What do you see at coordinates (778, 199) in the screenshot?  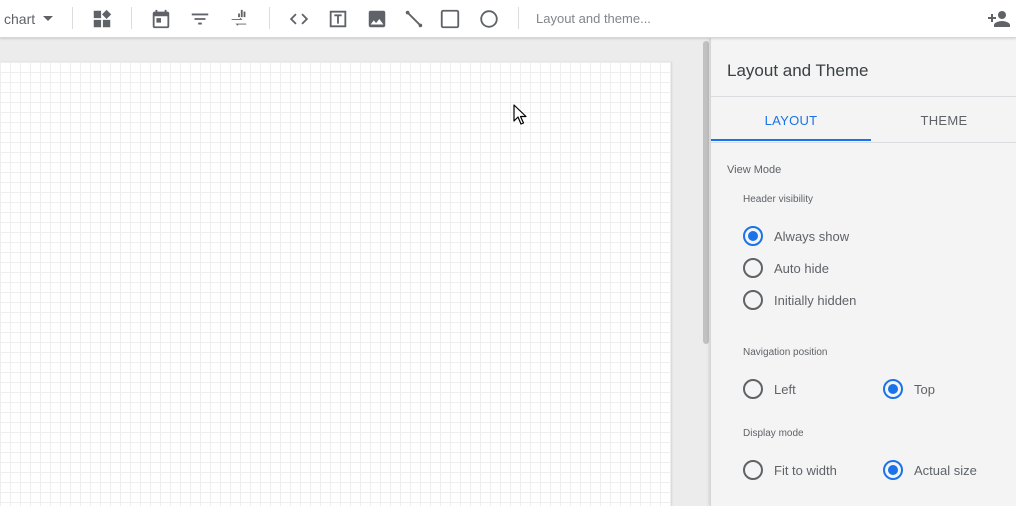 I see `header-visibility-label: Header visibility` at bounding box center [778, 199].